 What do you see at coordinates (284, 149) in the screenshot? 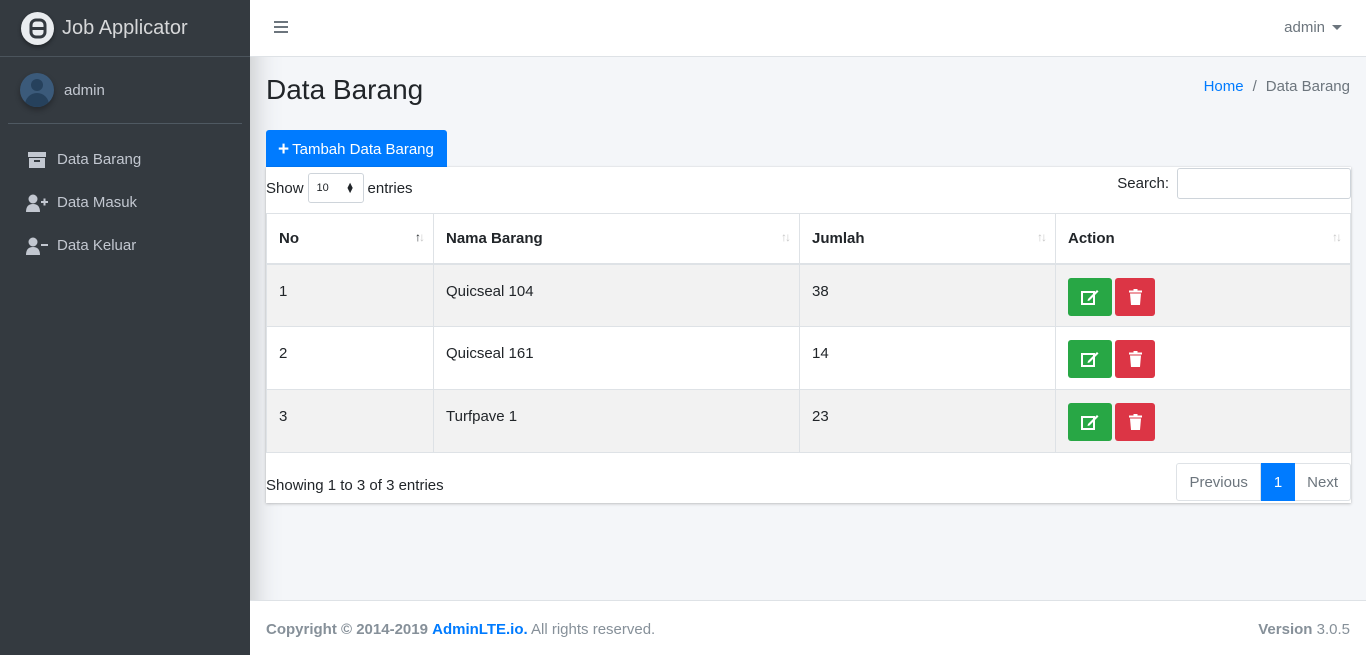
I see `plus-icon: +` at bounding box center [284, 149].